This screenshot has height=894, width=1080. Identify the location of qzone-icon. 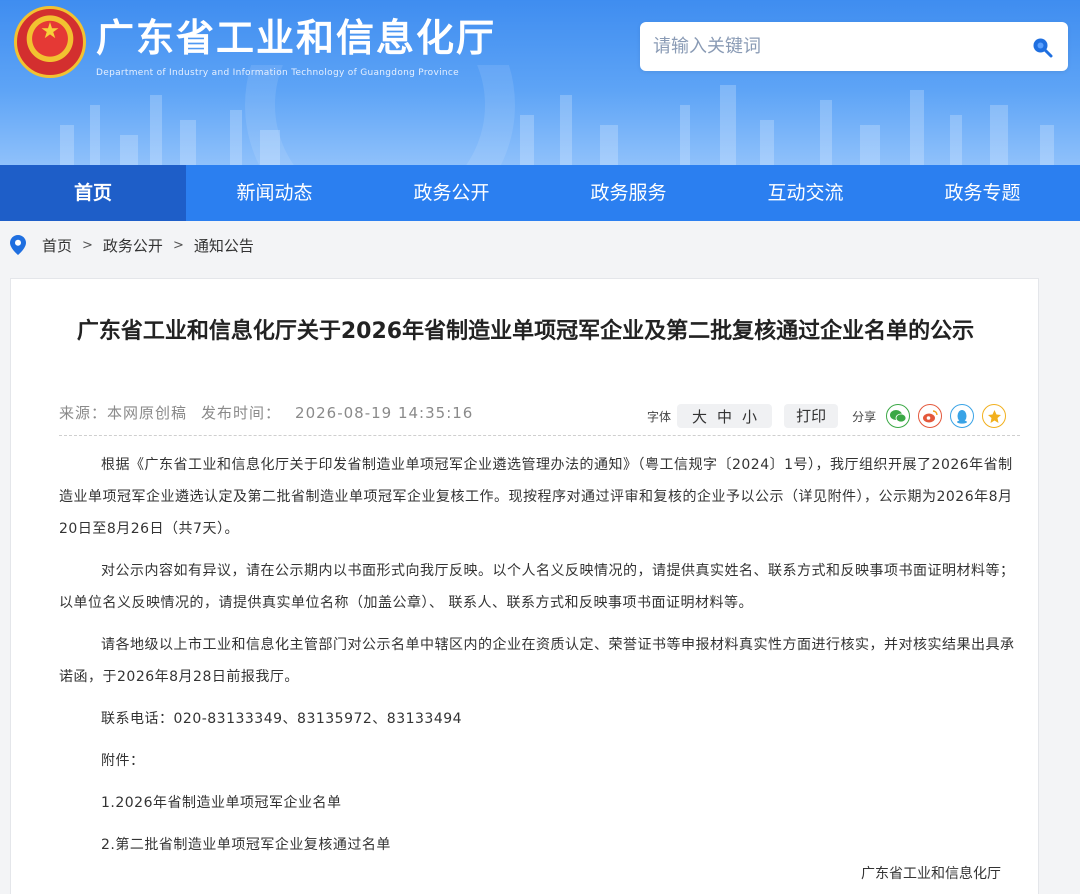
(994, 416).